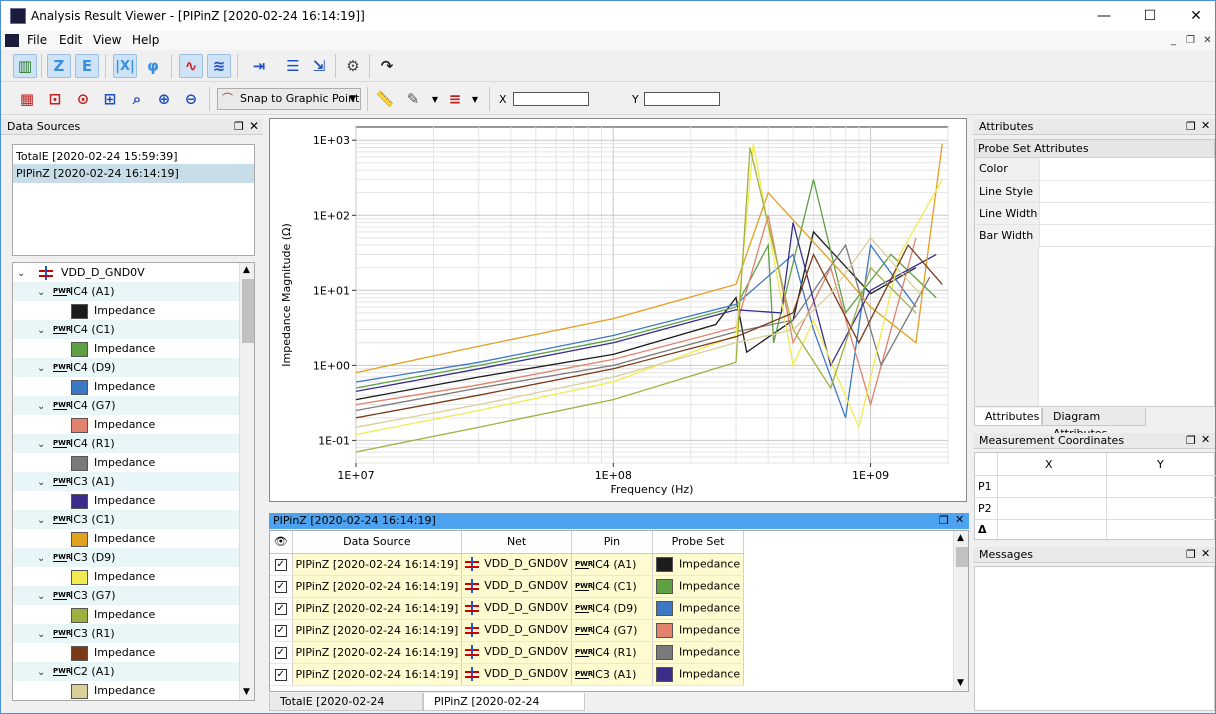 This screenshot has height=714, width=1216. I want to click on tree-scrollbar: ▲ ▼, so click(246, 481).